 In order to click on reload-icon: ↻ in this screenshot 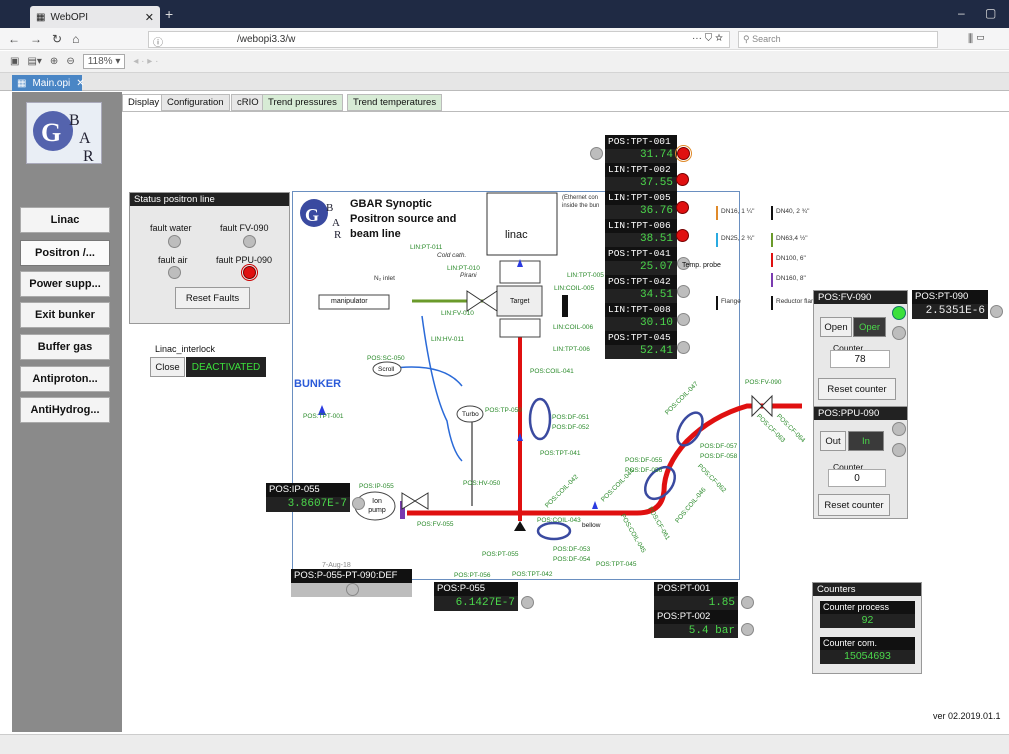, I will do `click(57, 39)`.